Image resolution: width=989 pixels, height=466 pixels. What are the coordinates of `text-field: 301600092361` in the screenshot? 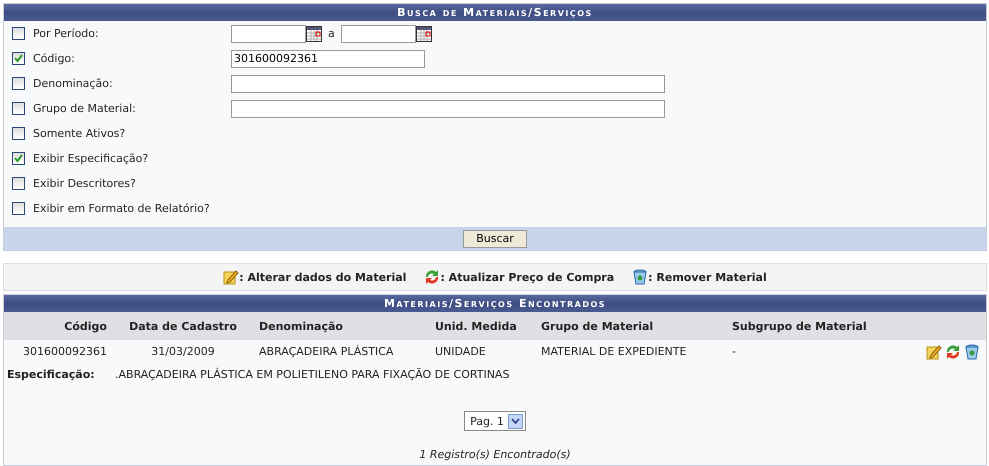 It's located at (328, 59).